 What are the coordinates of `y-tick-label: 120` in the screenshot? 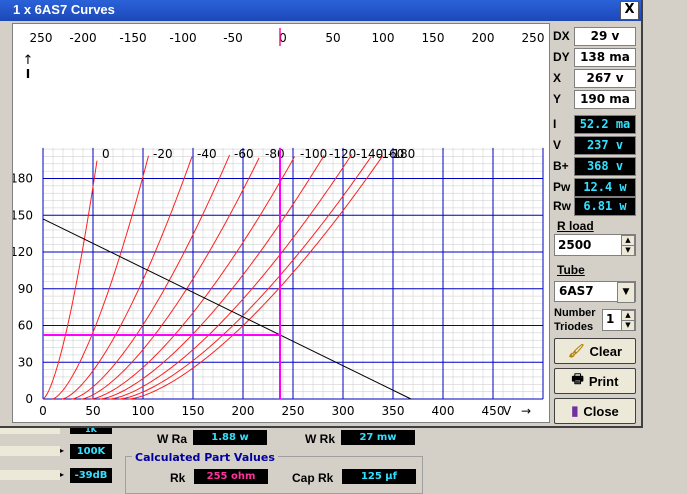 It's located at (23, 252).